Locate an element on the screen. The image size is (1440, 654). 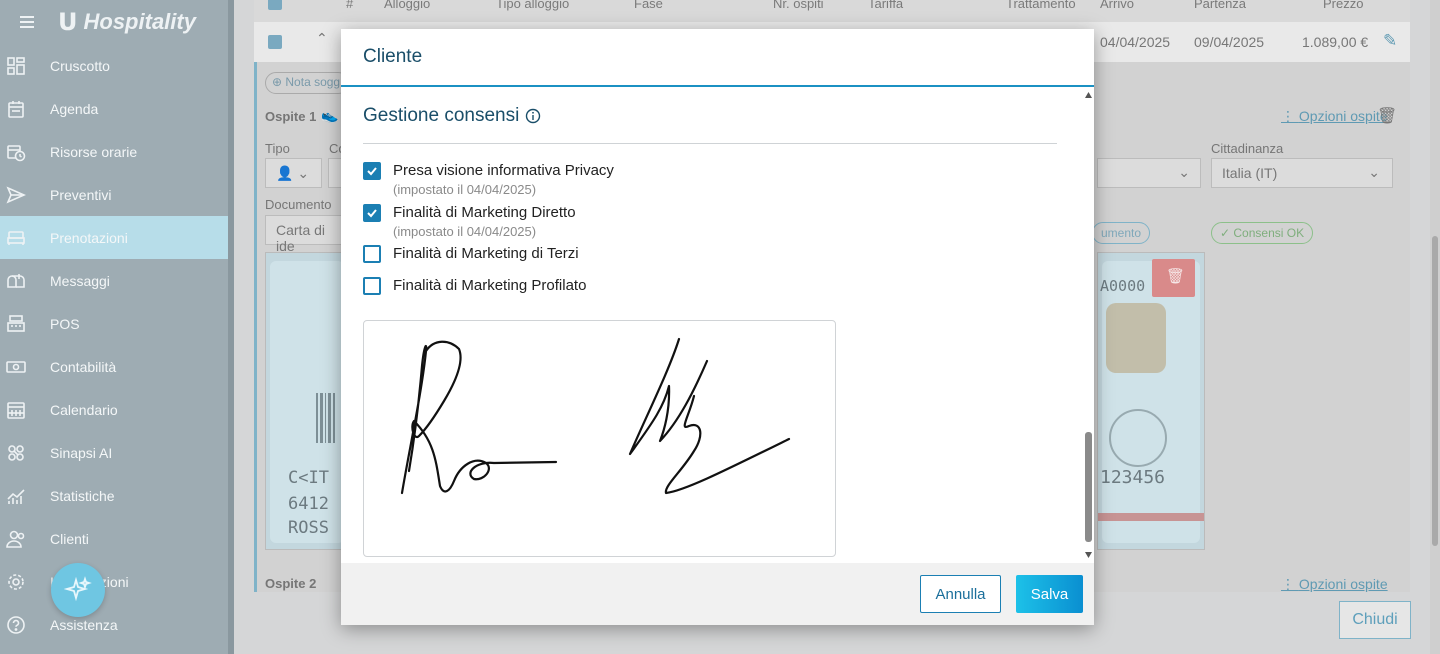
col-alloggio: Alloggio is located at coordinates (407, 5).